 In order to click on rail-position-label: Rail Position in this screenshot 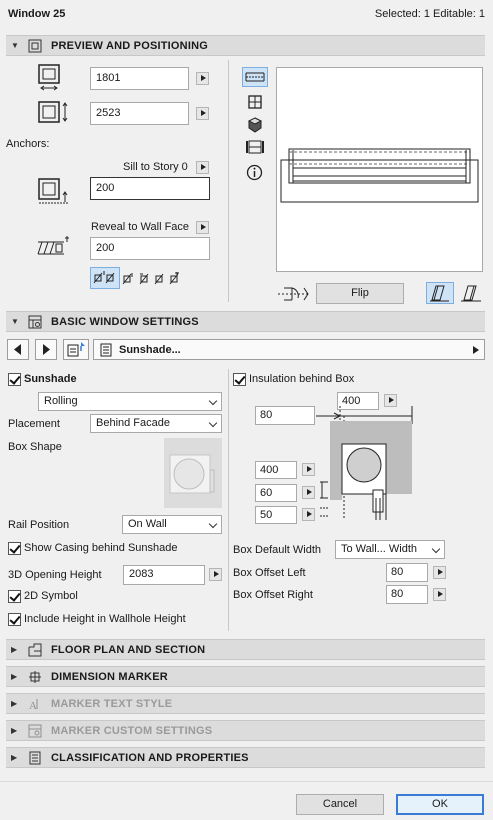, I will do `click(39, 525)`.